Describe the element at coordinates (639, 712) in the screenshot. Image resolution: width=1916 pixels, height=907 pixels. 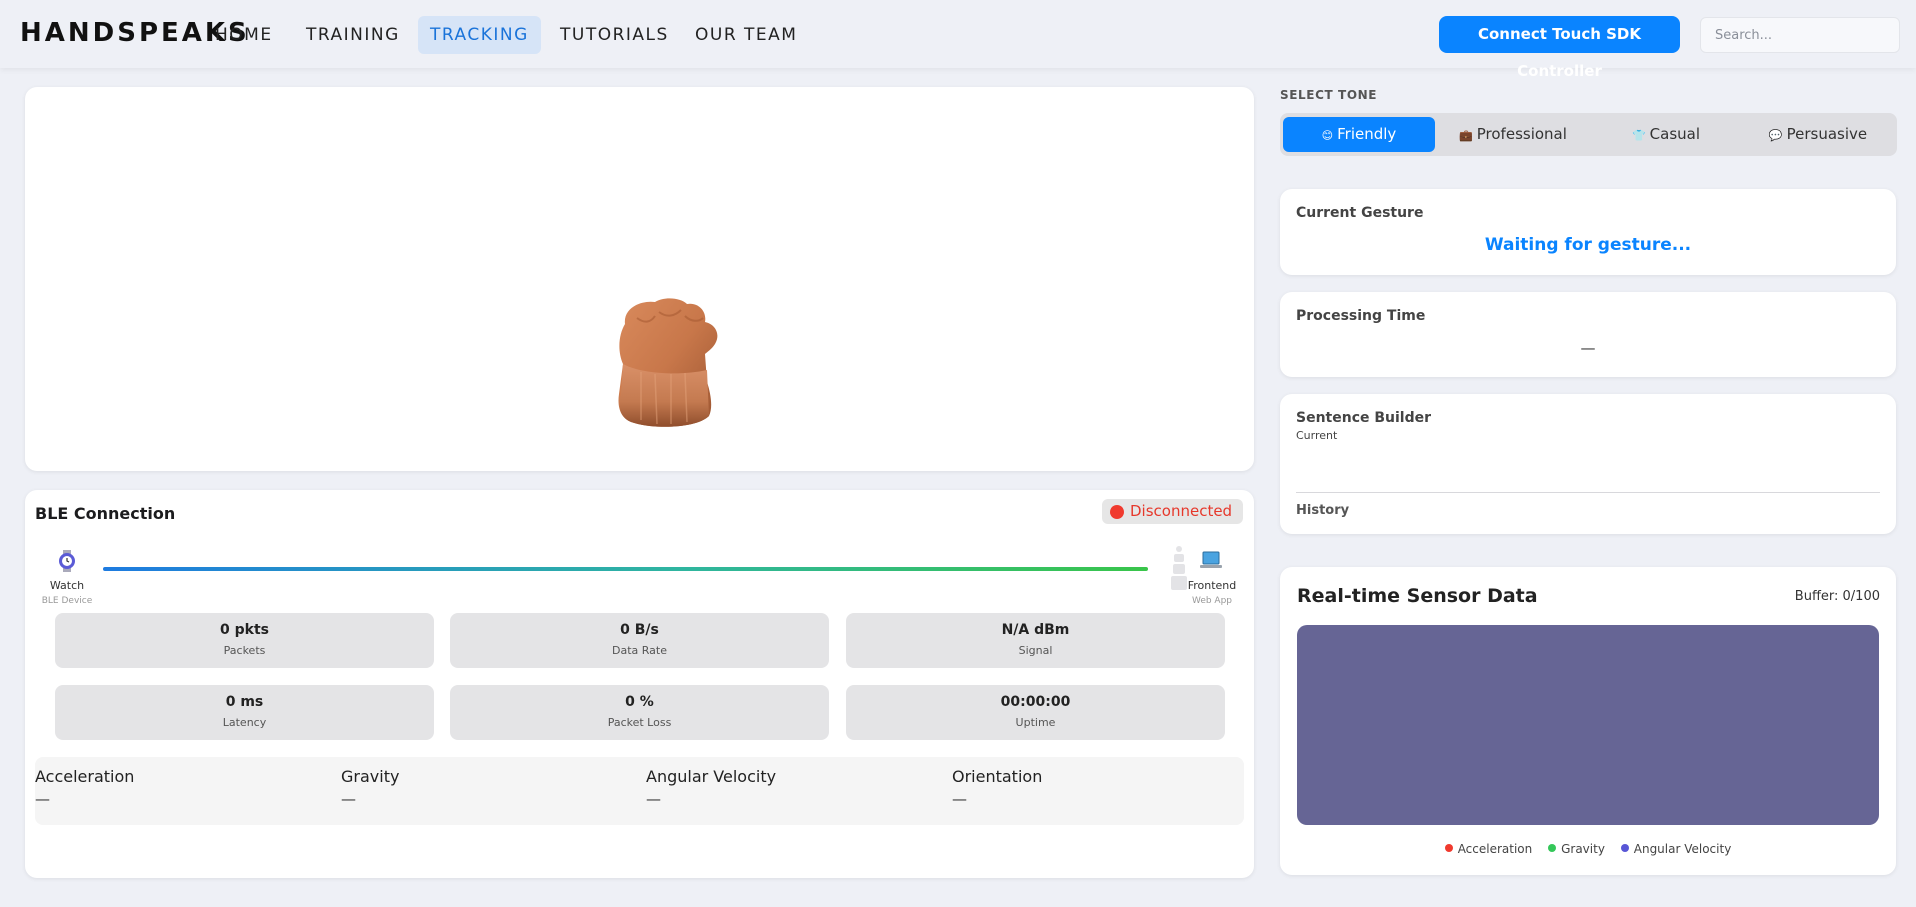
I see `stat-packet-loss: 0 % Packet Loss` at that location.